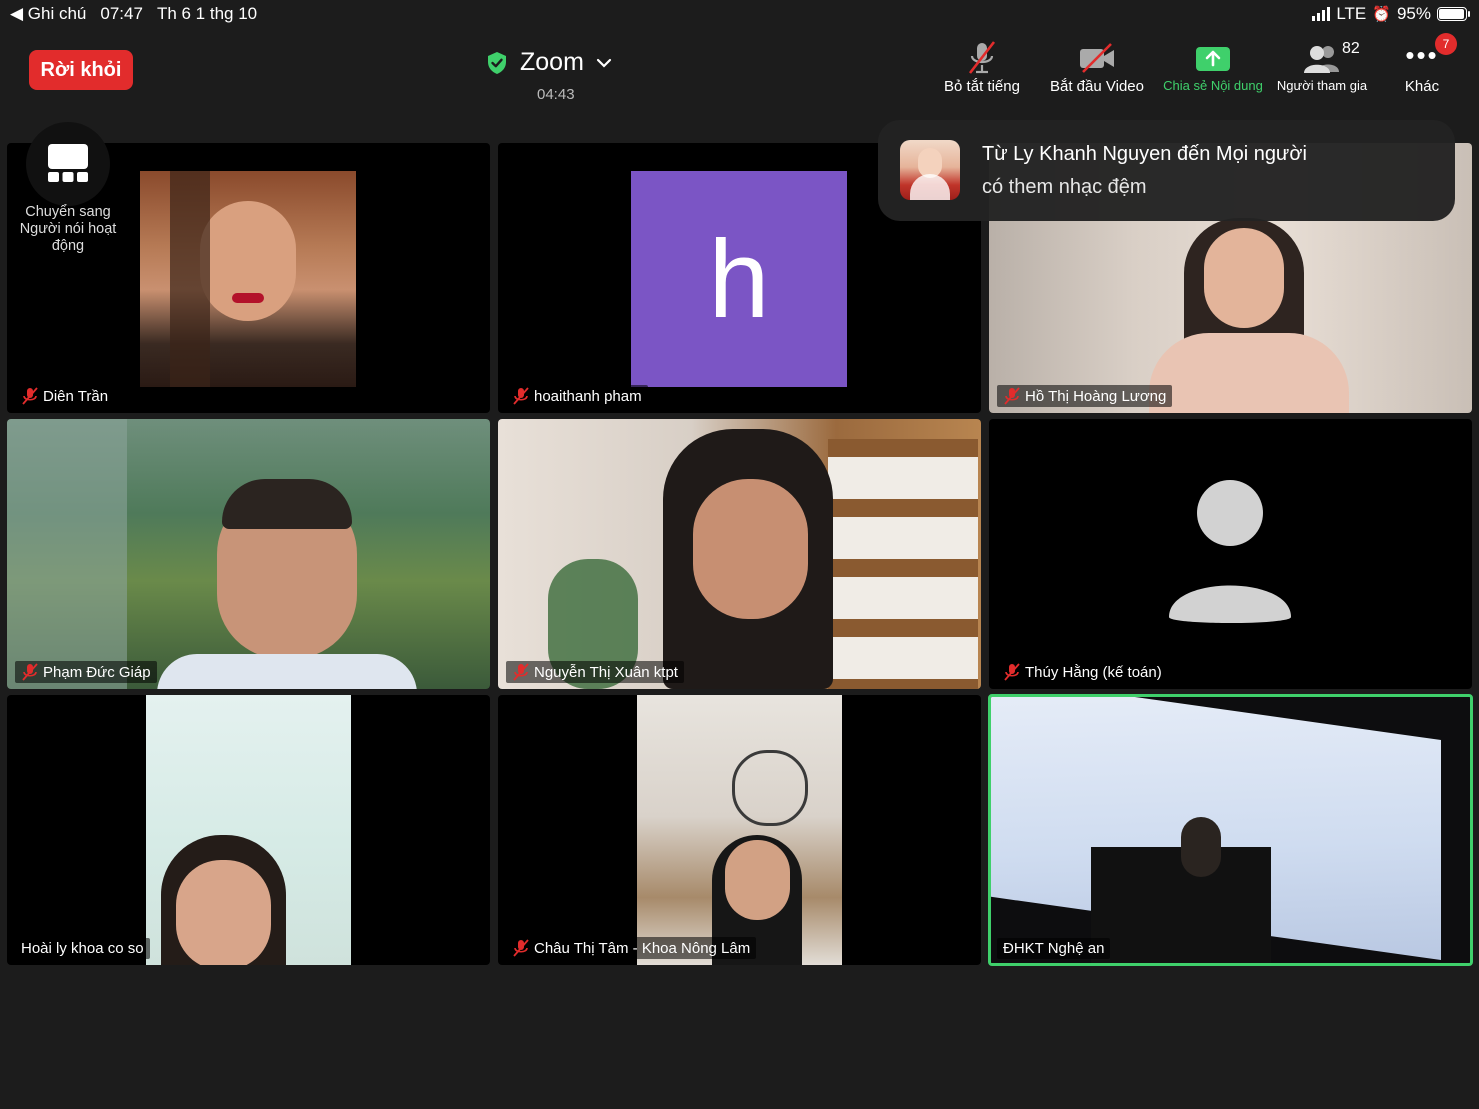 The height and width of the screenshot is (1109, 1479). What do you see at coordinates (1144, 154) in the screenshot?
I see `chat-sender: Từ Ly Khanh Nguyen đến Mọi người` at bounding box center [1144, 154].